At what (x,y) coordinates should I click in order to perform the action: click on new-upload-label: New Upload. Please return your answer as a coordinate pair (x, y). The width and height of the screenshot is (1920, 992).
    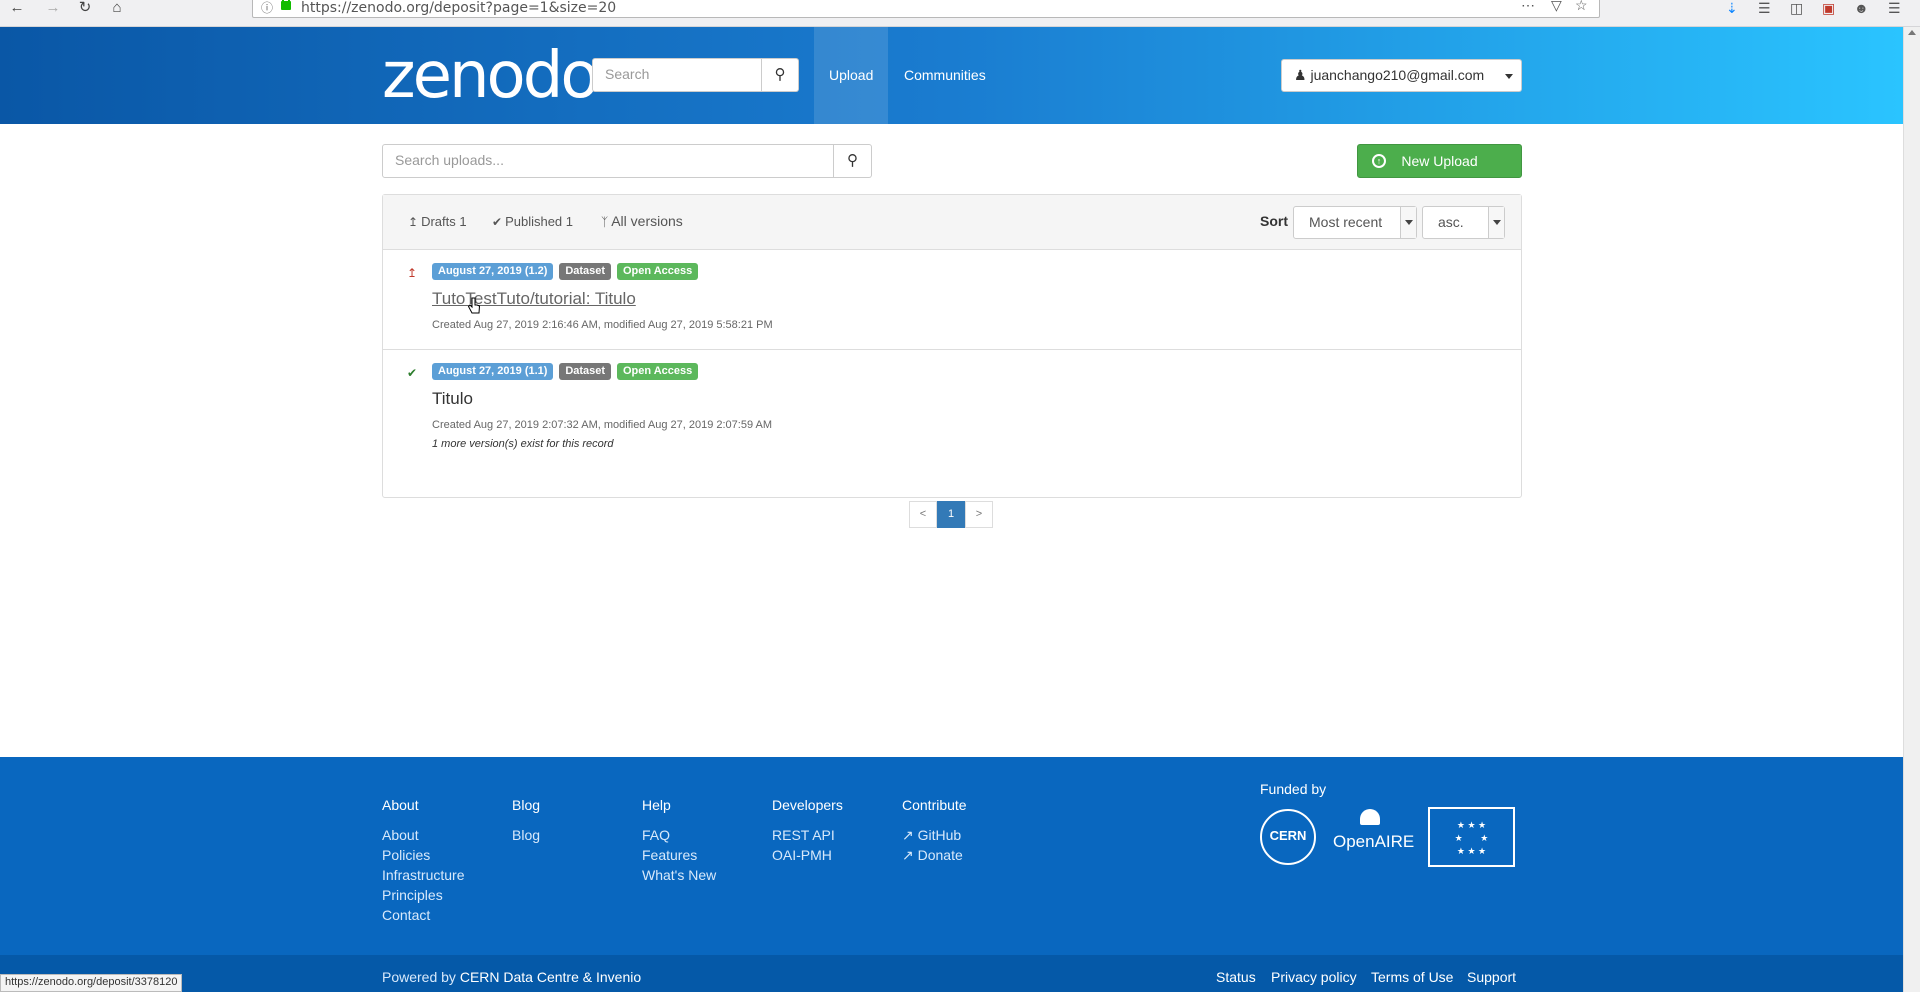
    Looking at the image, I should click on (1439, 161).